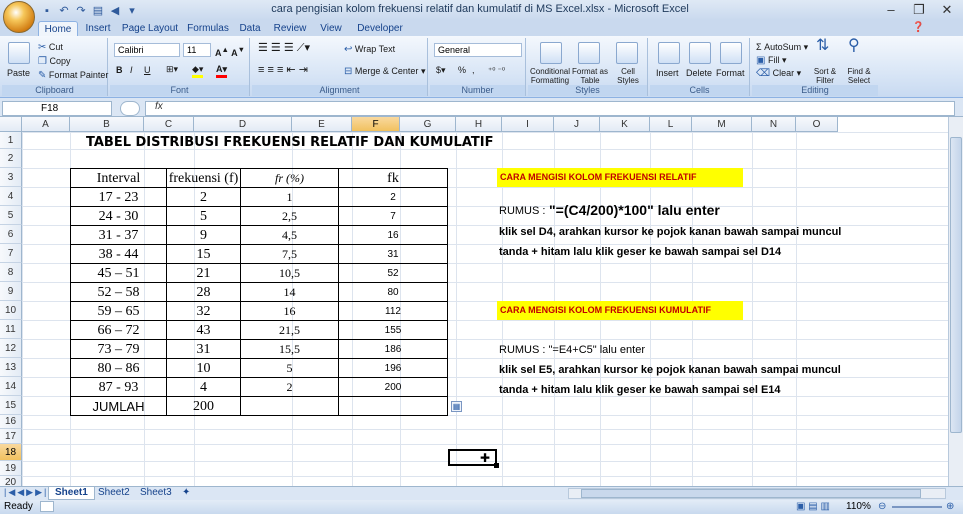 This screenshot has width=963, height=514. What do you see at coordinates (478, 50) in the screenshot?
I see `number-format-select: General` at bounding box center [478, 50].